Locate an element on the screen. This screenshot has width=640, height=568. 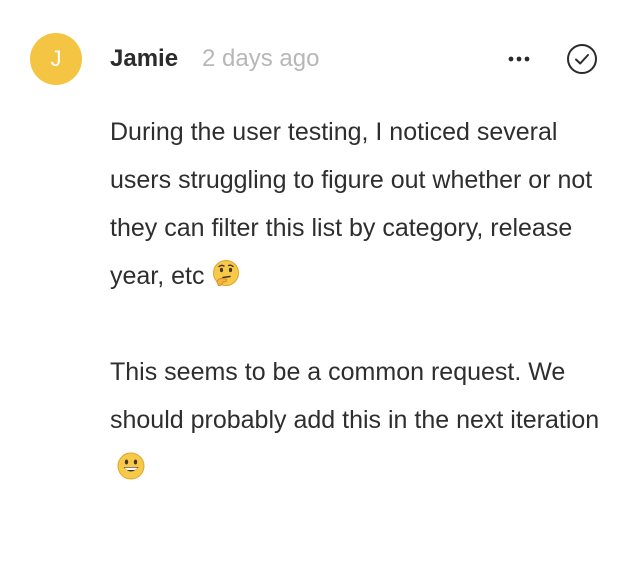
thinking-face-emoji is located at coordinates (225, 273).